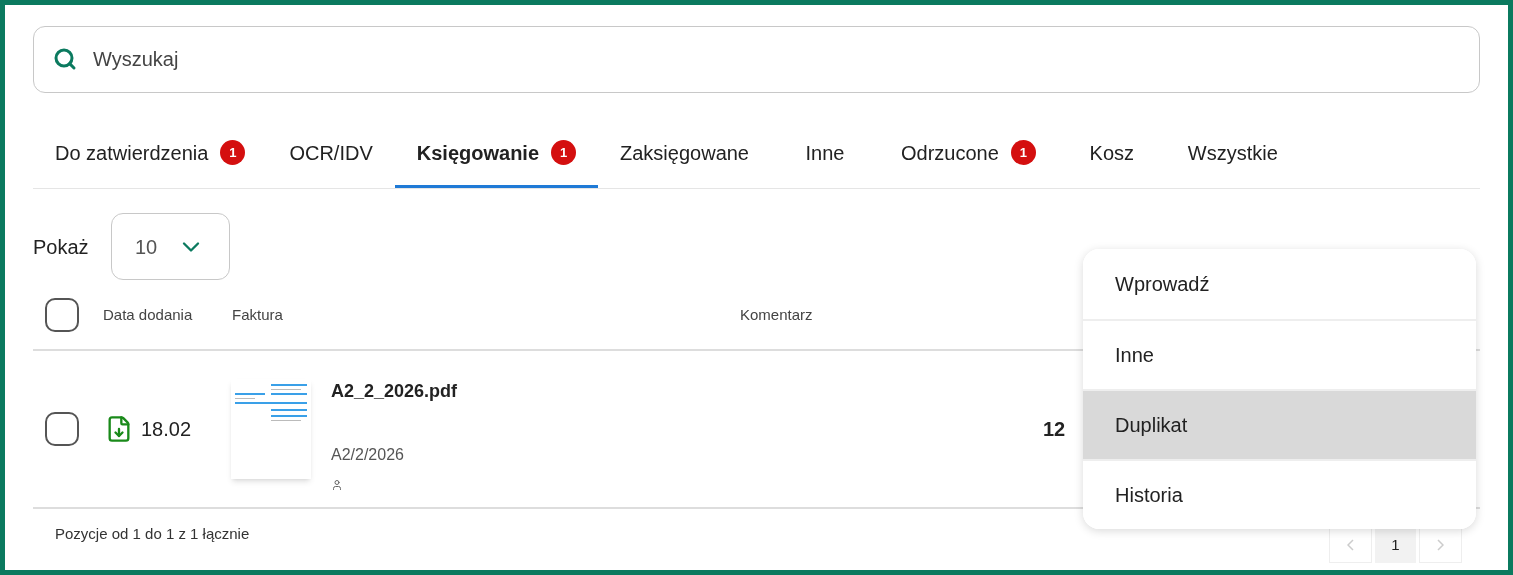 The width and height of the screenshot is (1513, 575). What do you see at coordinates (1279, 354) in the screenshot?
I see `menu-item: Inne` at bounding box center [1279, 354].